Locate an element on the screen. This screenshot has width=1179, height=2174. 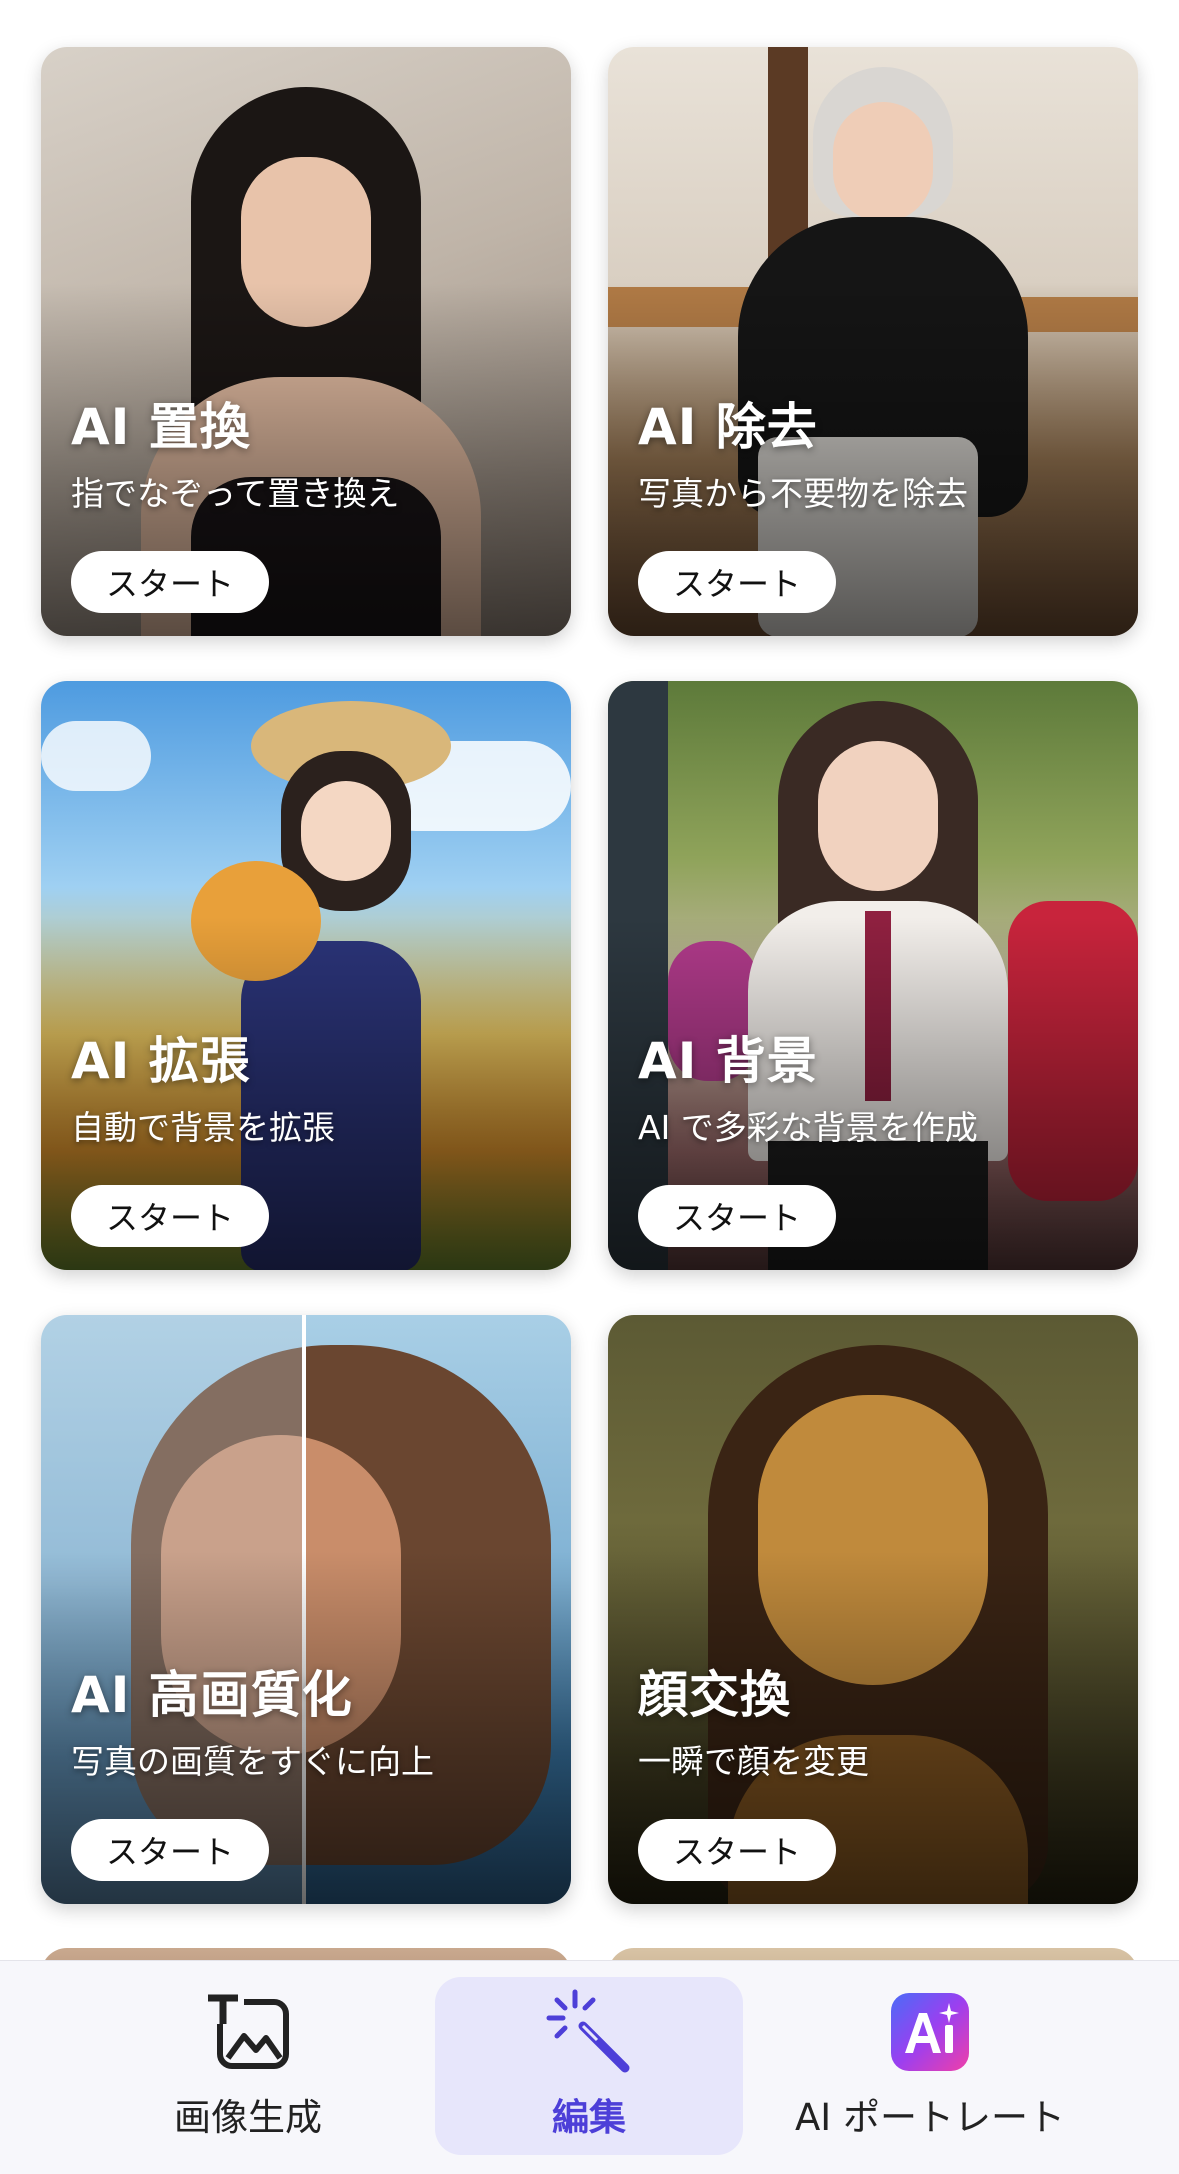
text-to-image-icon is located at coordinates (248, 2032).